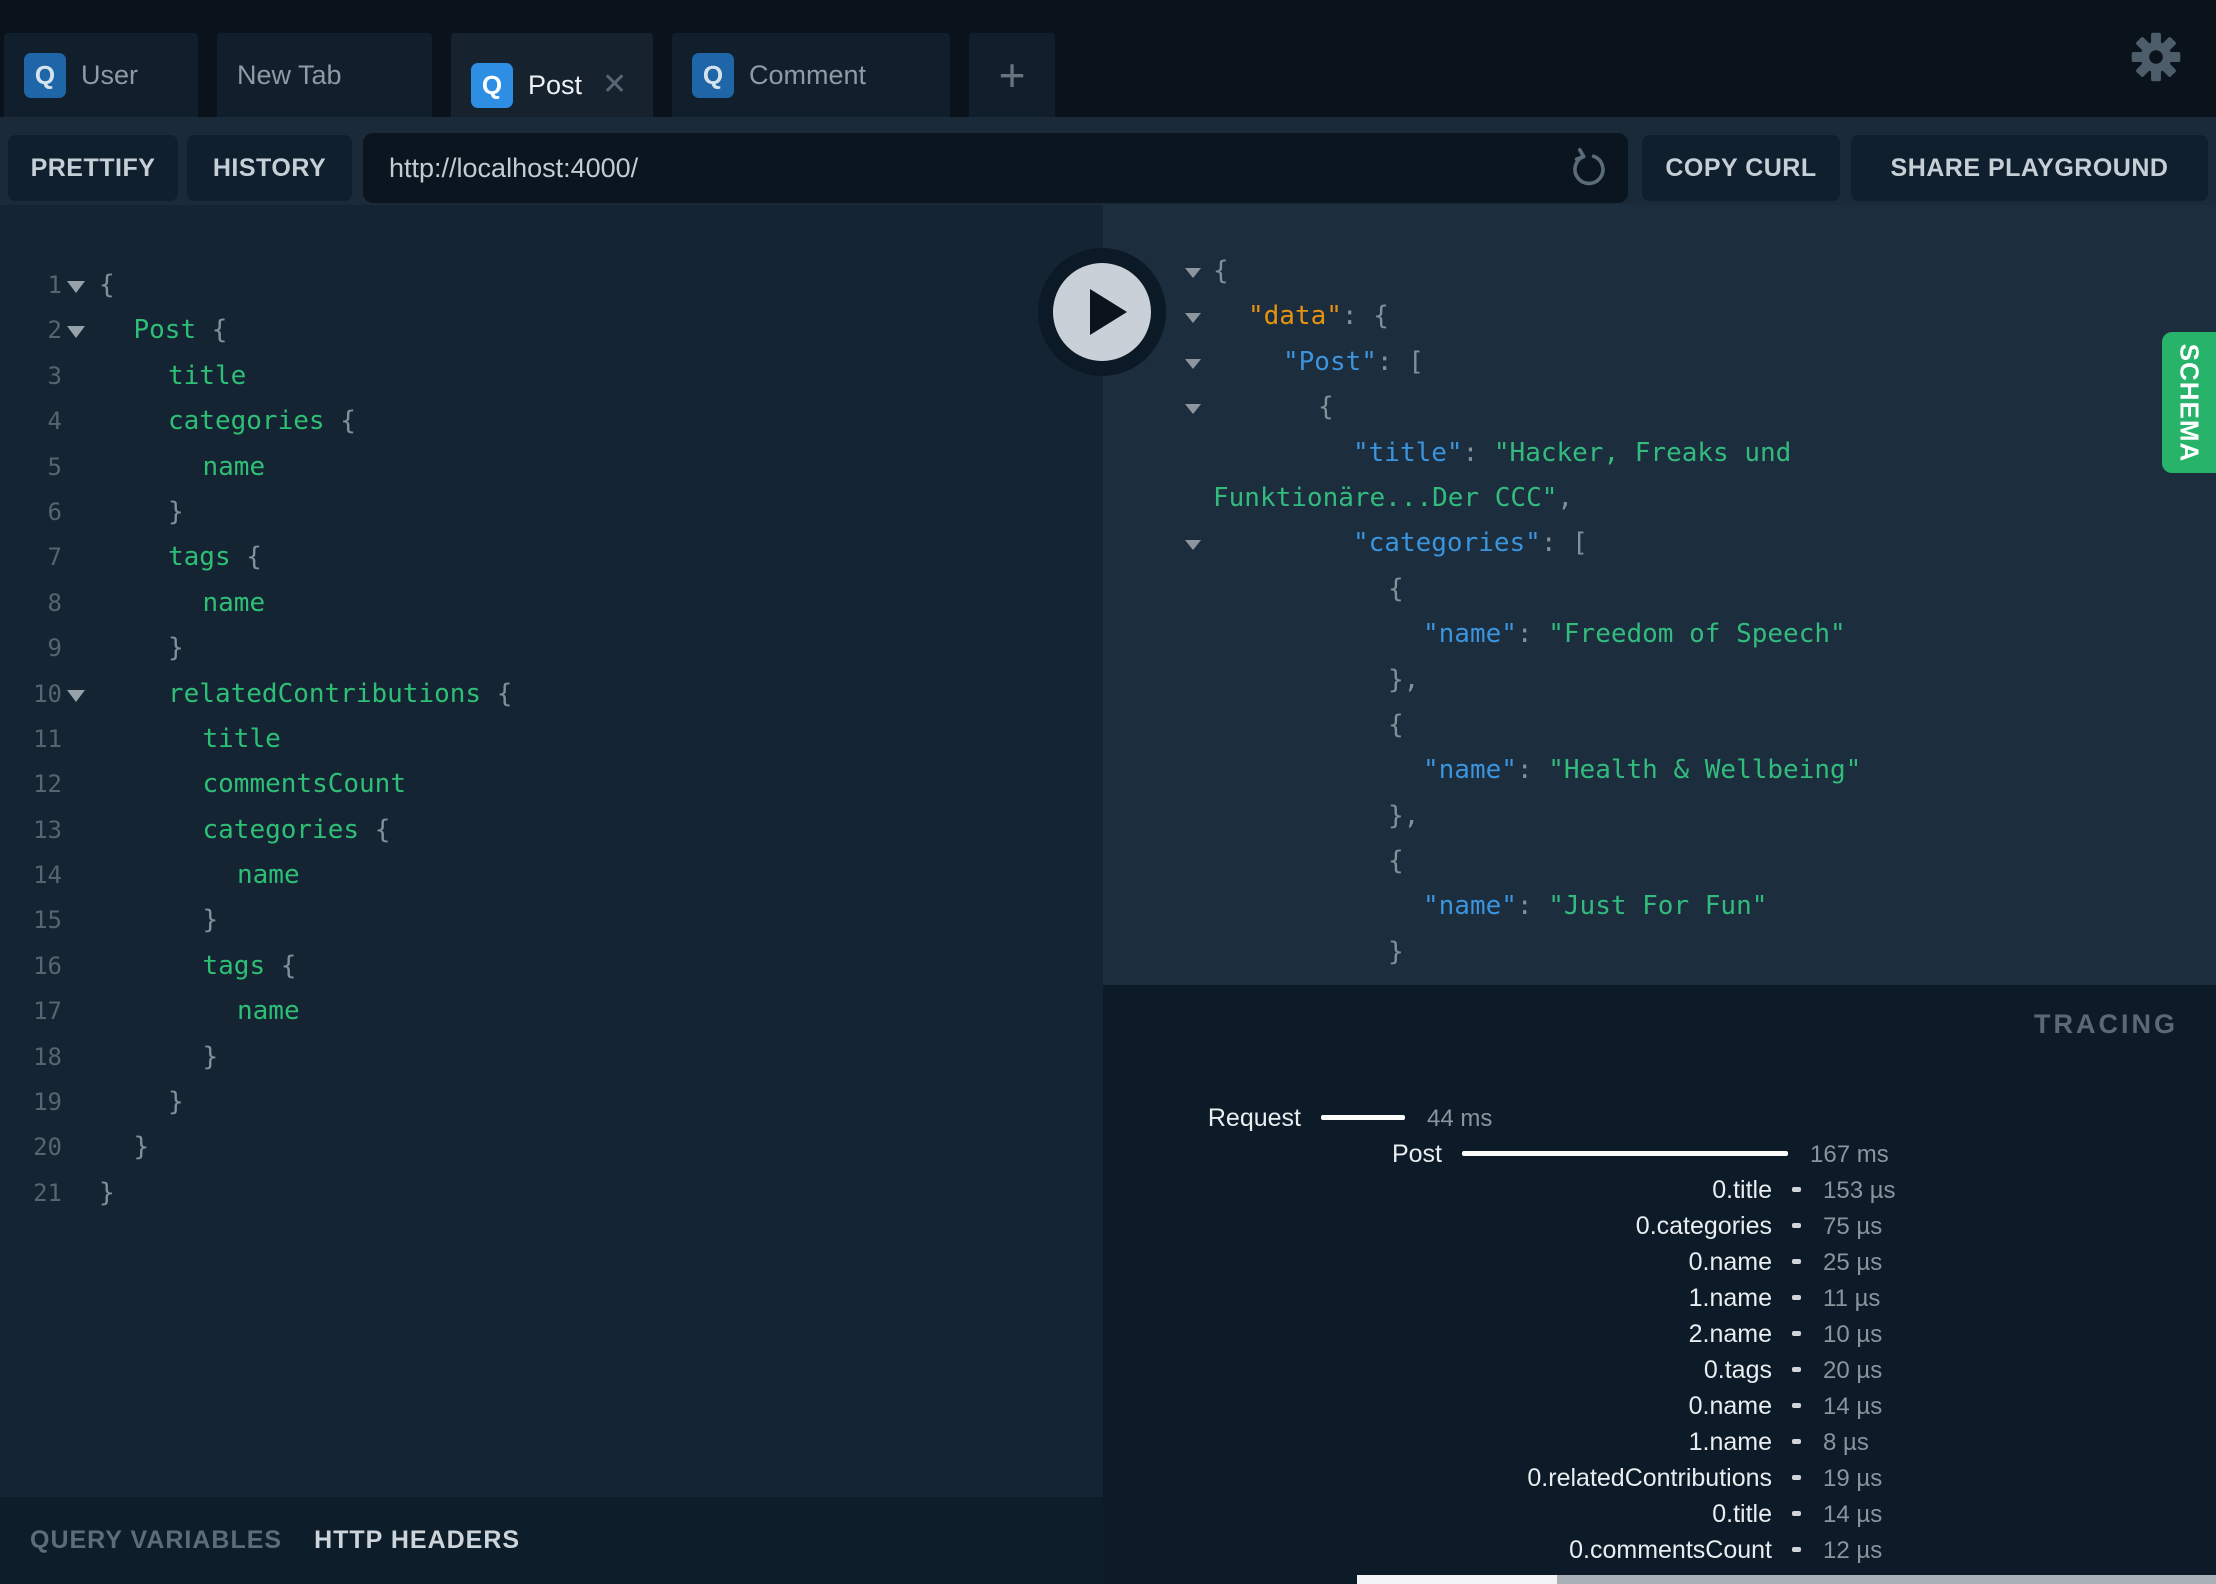 This screenshot has width=2216, height=1584. I want to click on tracing-row-duration: 167 ms, so click(1849, 1154).